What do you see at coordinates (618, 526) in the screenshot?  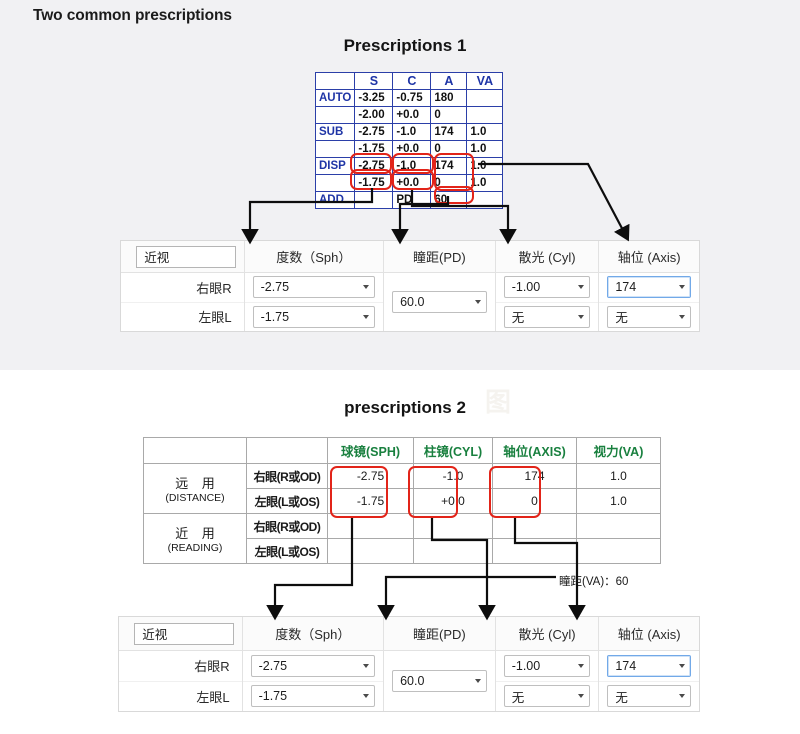 I see `rx2-reading-right-va` at bounding box center [618, 526].